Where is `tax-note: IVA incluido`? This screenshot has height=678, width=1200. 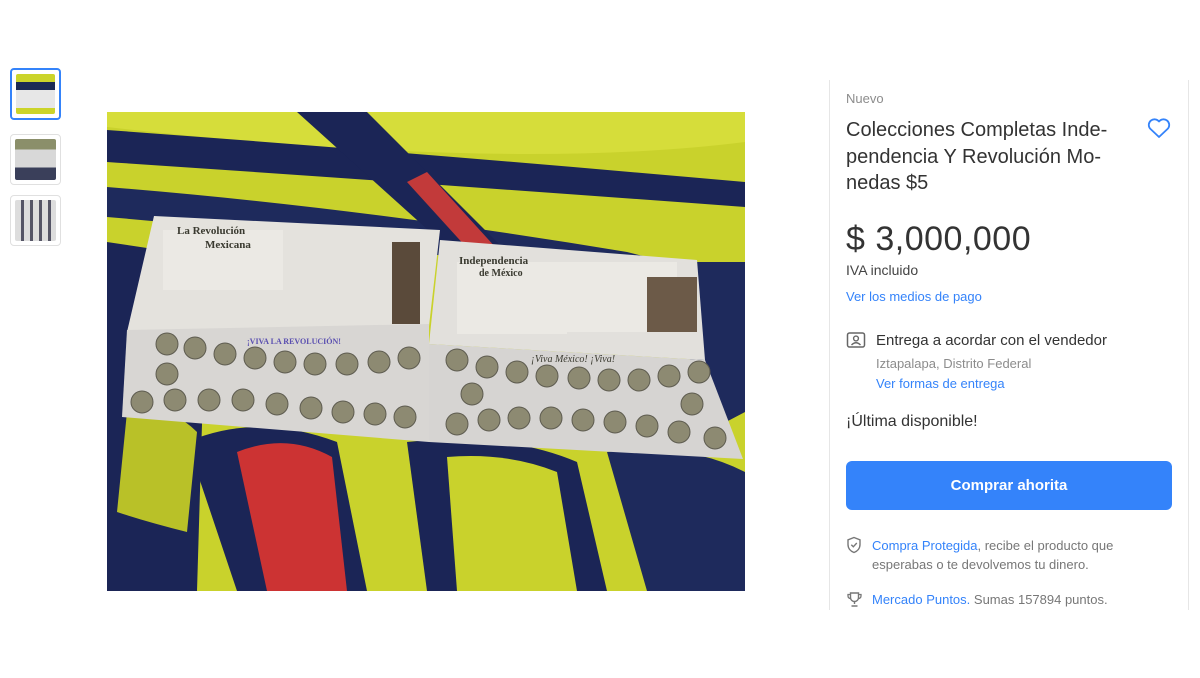
tax-note: IVA incluido is located at coordinates (882, 270).